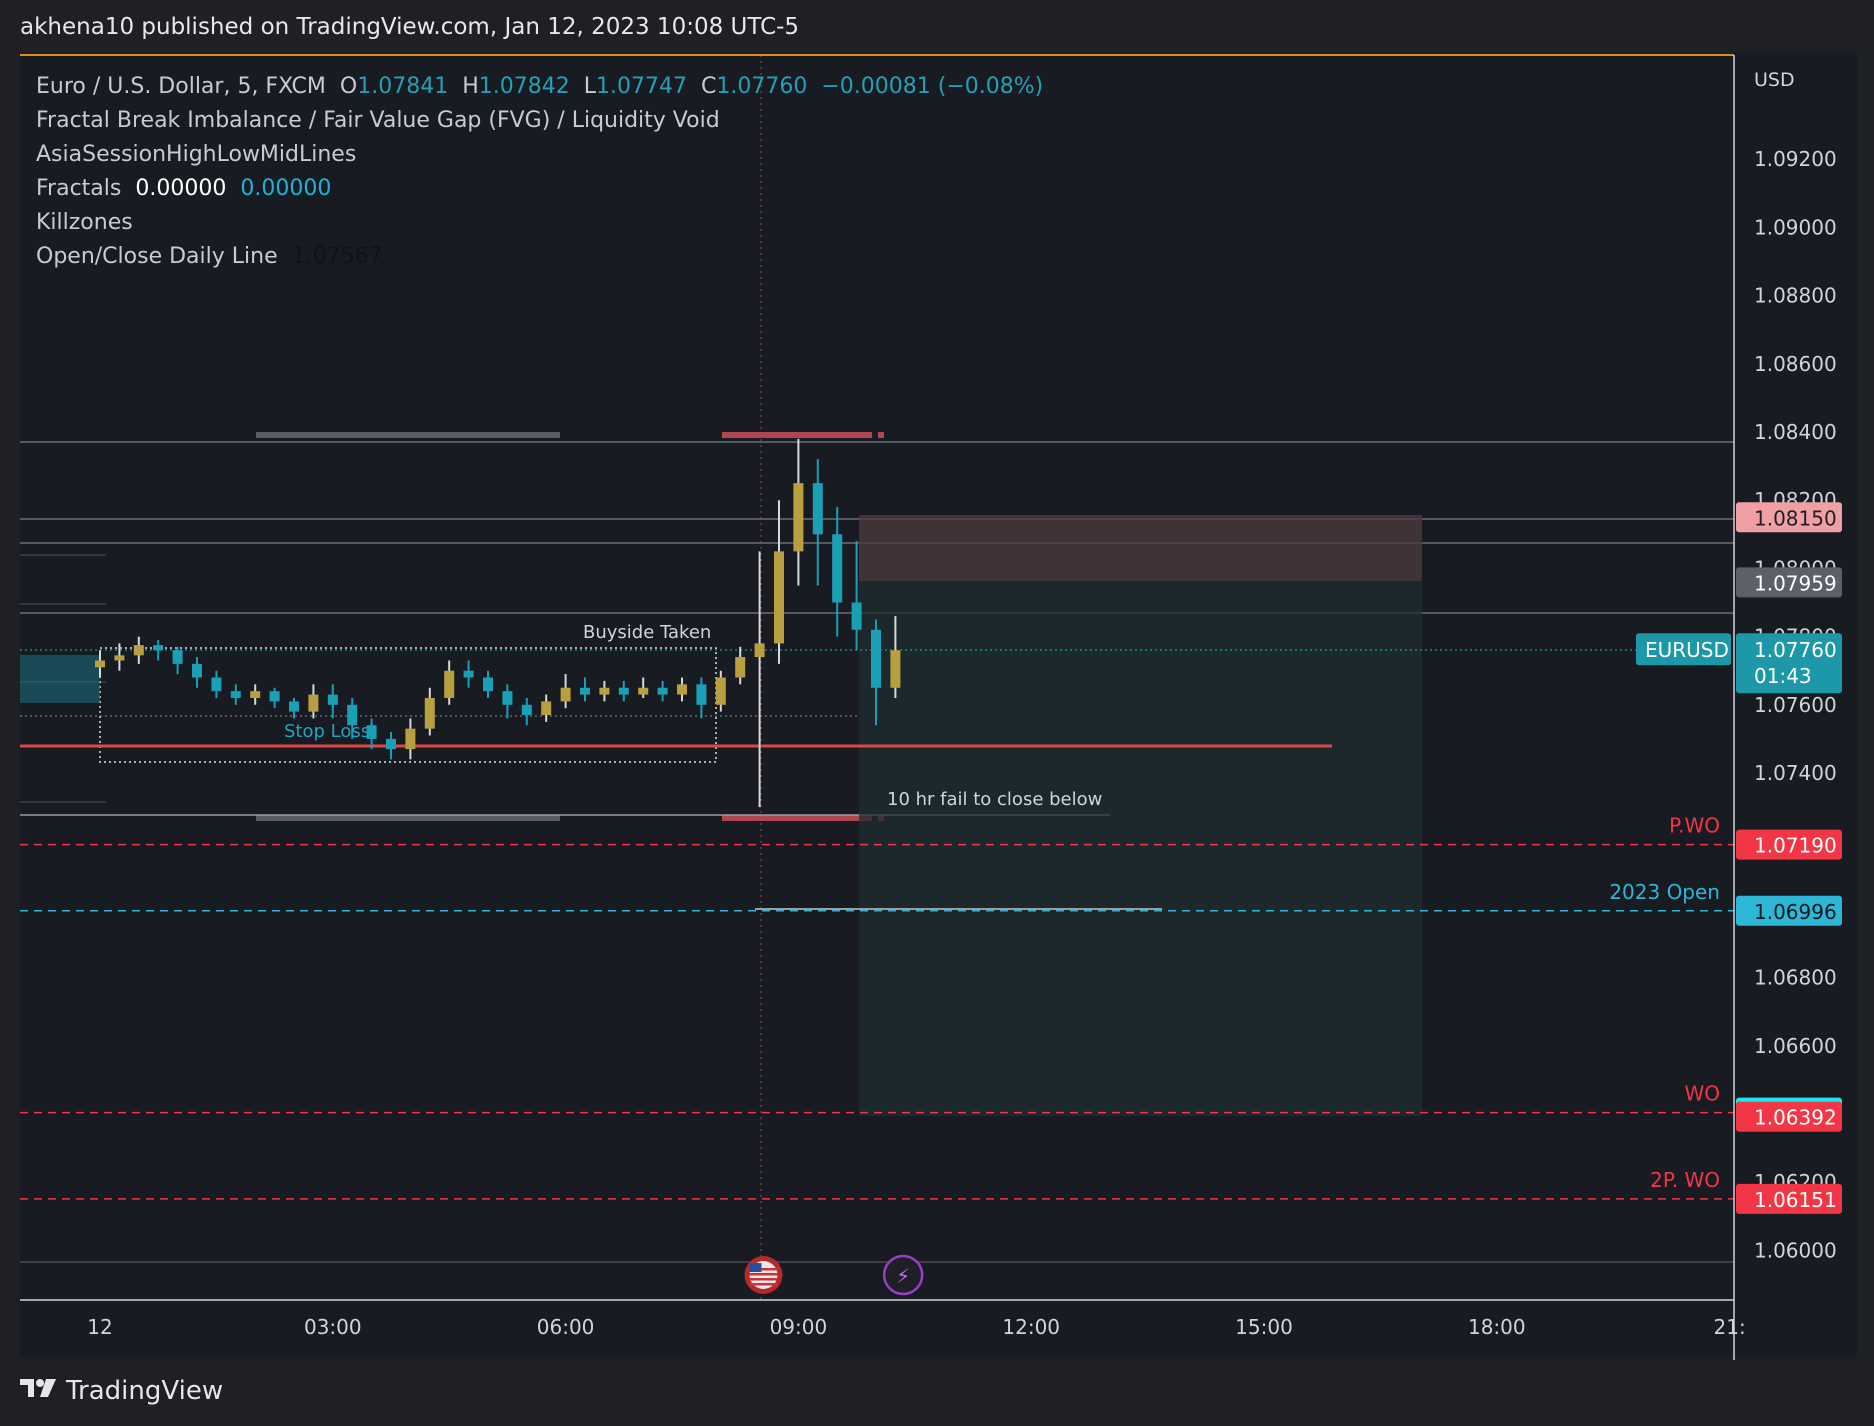 This screenshot has width=1874, height=1426. What do you see at coordinates (1730, 1327) in the screenshot?
I see `x-tick-label: 21:` at bounding box center [1730, 1327].